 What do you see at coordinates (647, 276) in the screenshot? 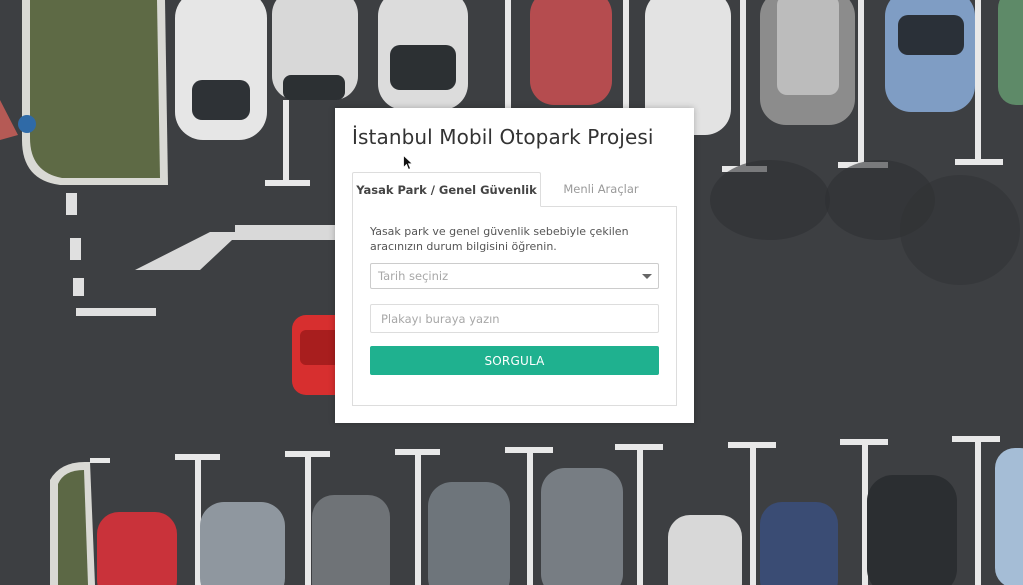
I see `chevron-down-icon` at bounding box center [647, 276].